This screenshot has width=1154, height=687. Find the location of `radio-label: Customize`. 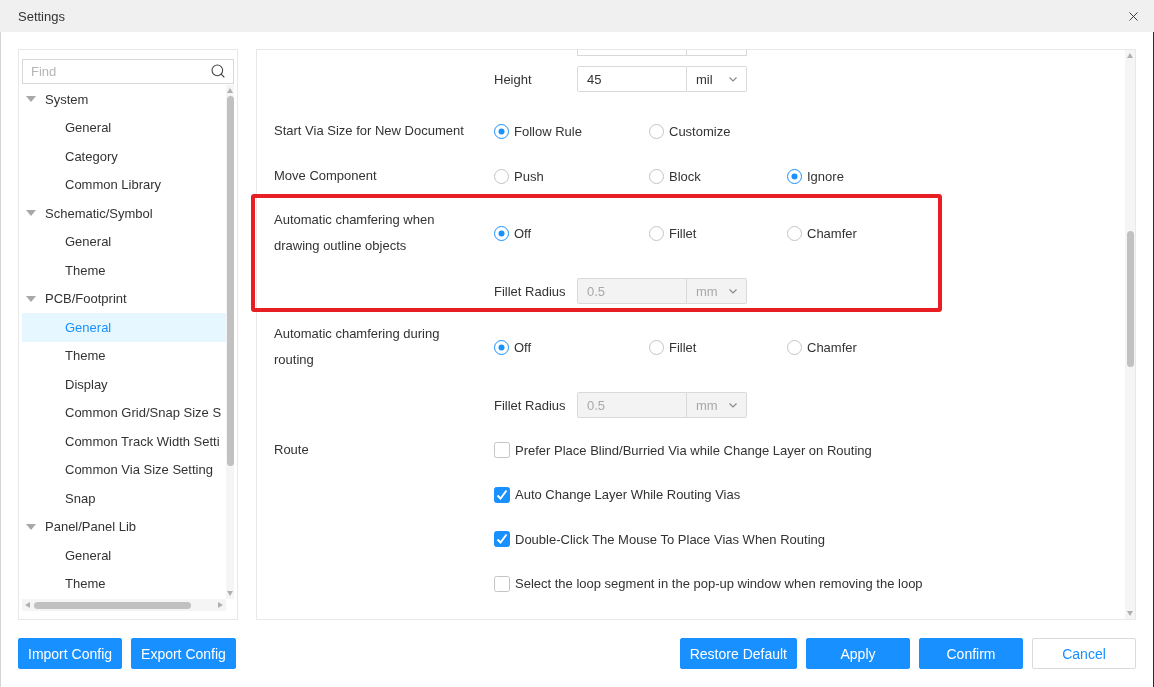

radio-label: Customize is located at coordinates (700, 131).